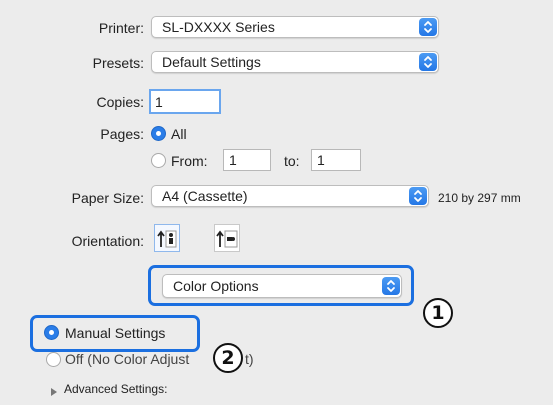 This screenshot has height=405, width=553. Describe the element at coordinates (118, 63) in the screenshot. I see `presets-label: Presets:` at that location.